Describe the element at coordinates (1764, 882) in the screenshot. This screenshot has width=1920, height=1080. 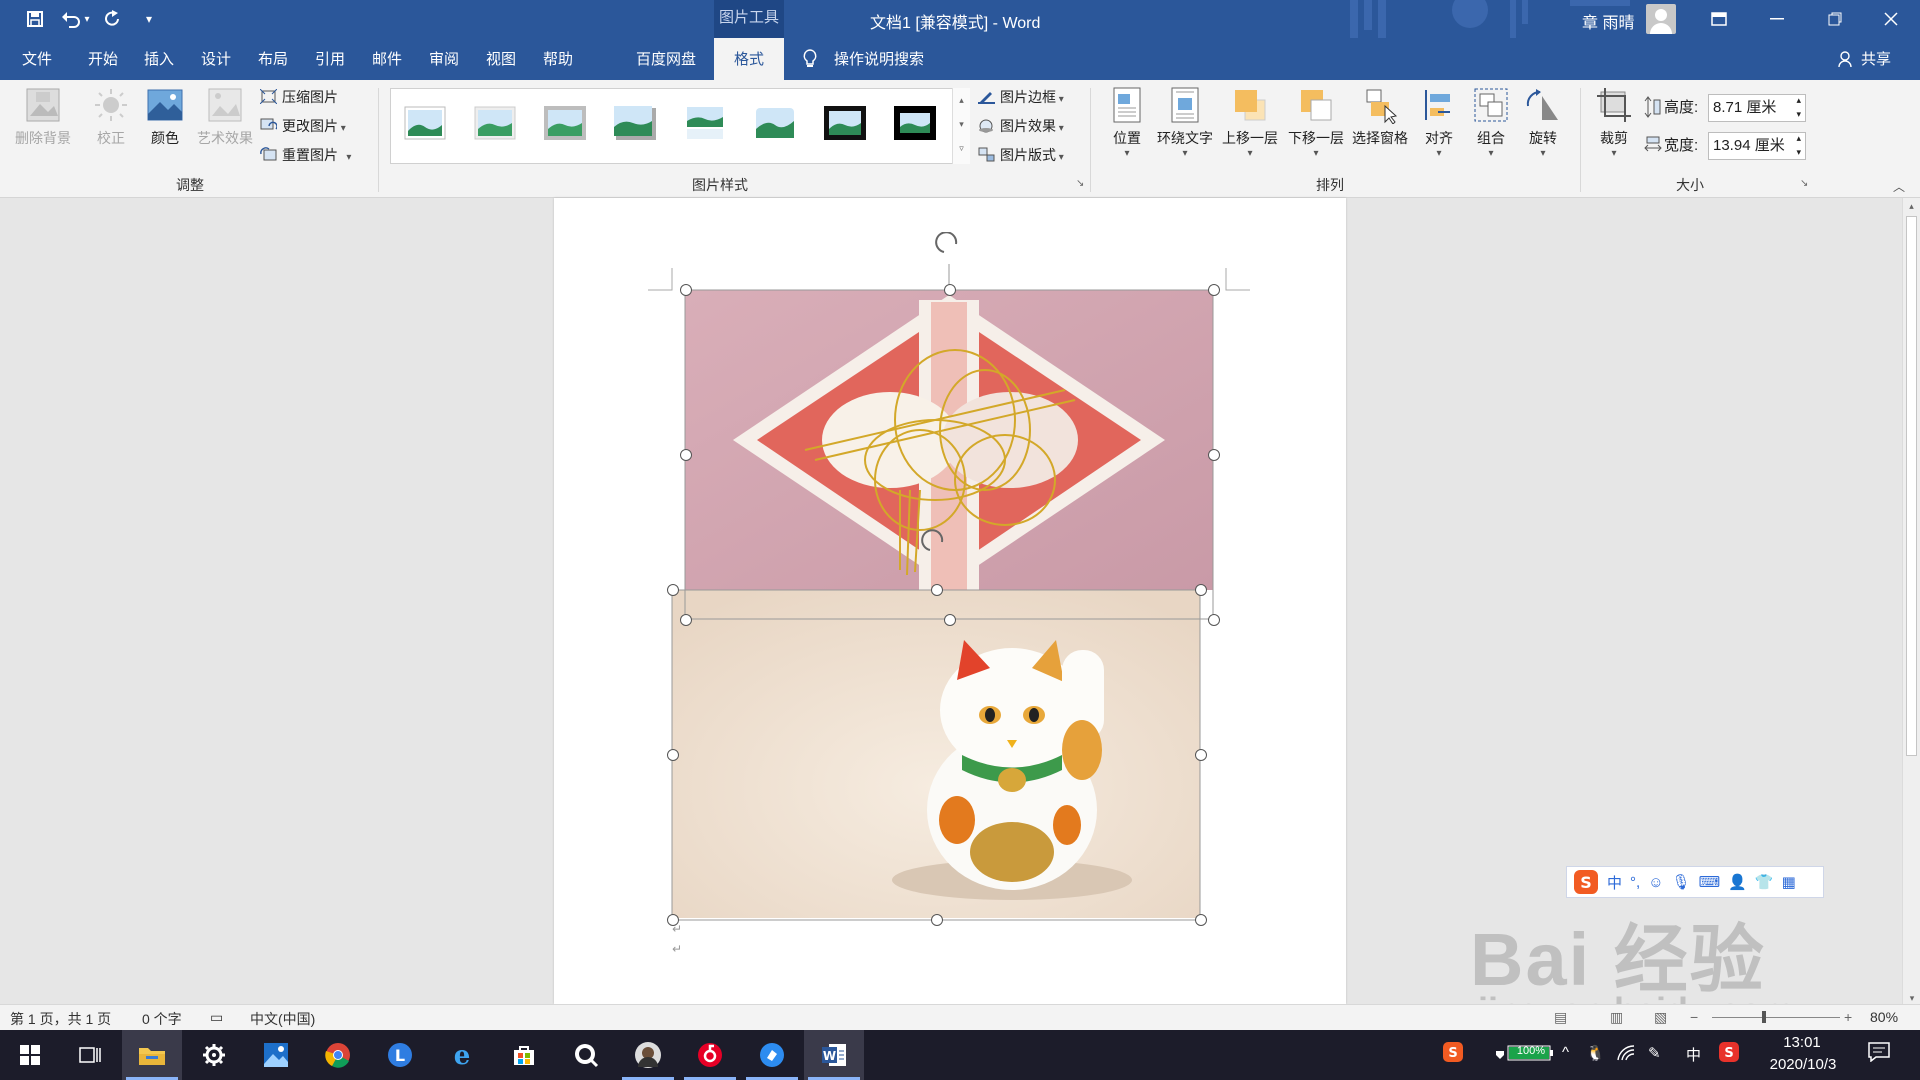
I see `skin-icon: 👕` at that location.